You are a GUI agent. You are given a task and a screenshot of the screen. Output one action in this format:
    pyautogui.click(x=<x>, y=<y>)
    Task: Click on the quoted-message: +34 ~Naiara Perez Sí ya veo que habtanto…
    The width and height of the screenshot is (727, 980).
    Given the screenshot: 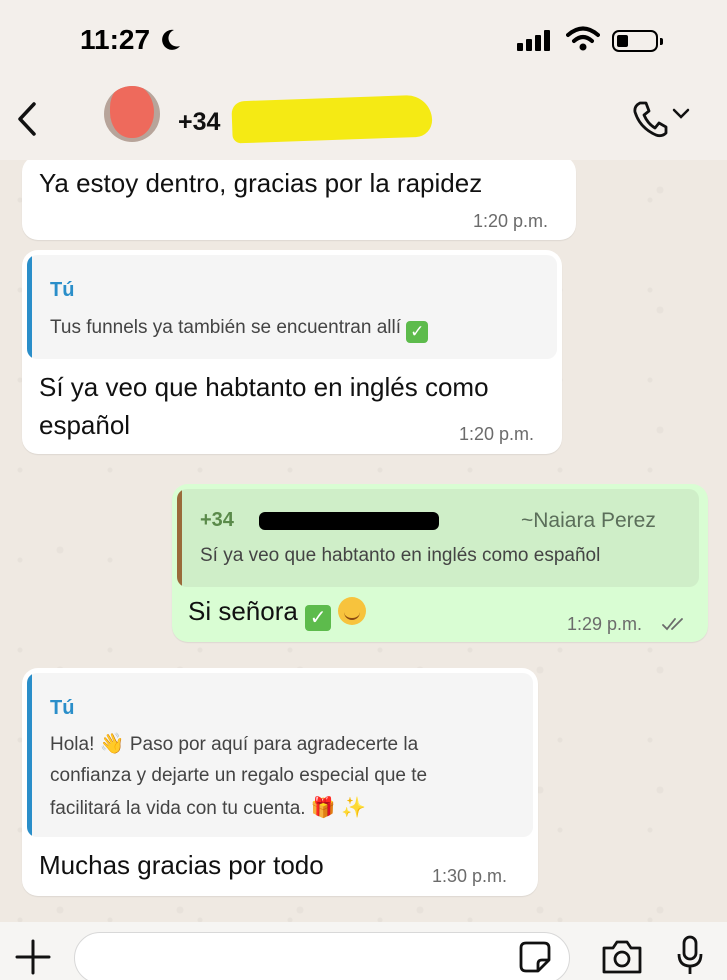 What is the action you would take?
    pyautogui.click(x=438, y=538)
    